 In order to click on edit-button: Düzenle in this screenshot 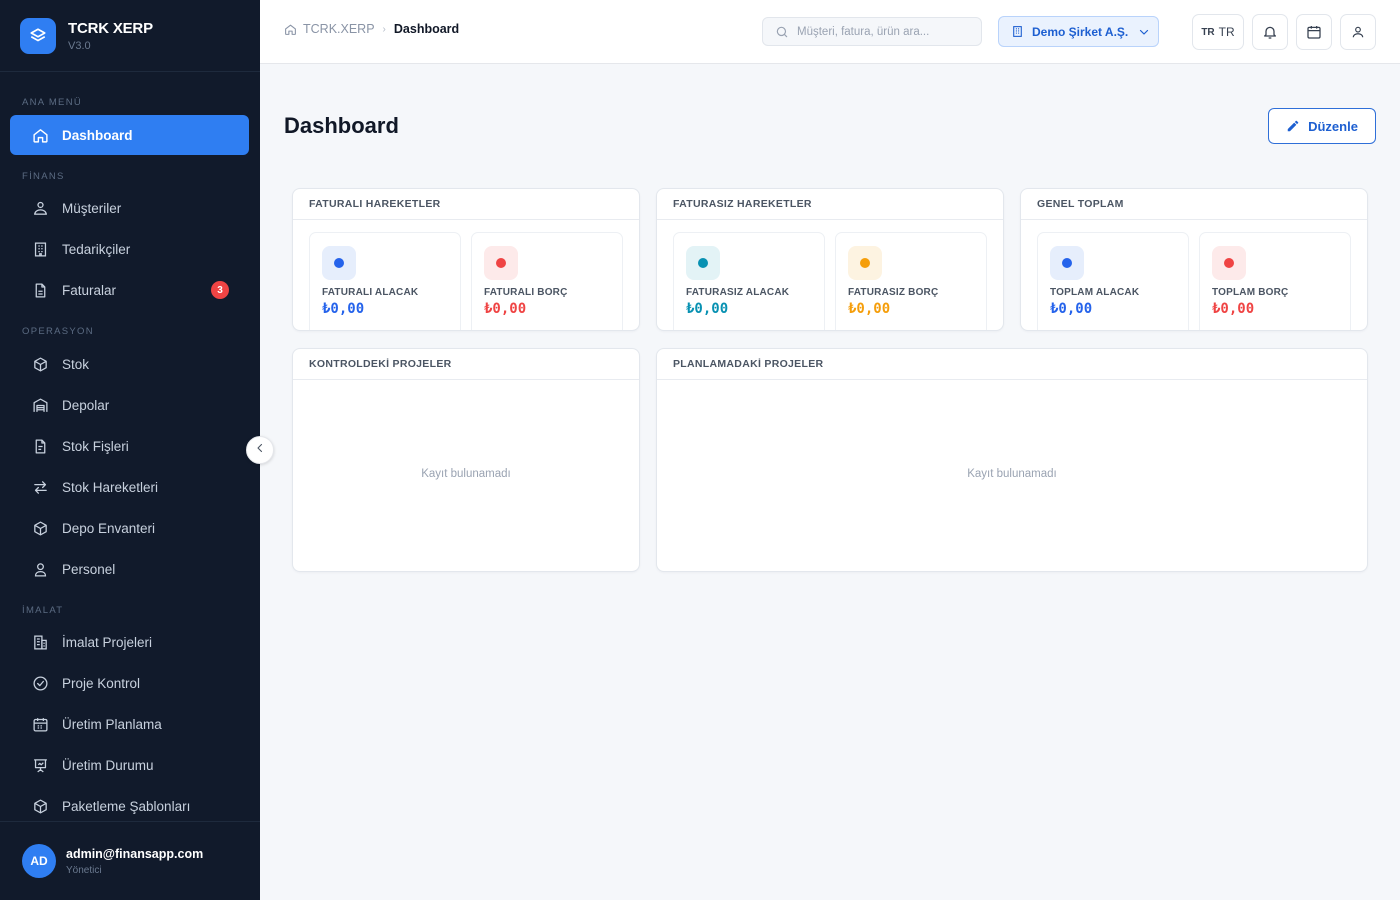, I will do `click(1322, 126)`.